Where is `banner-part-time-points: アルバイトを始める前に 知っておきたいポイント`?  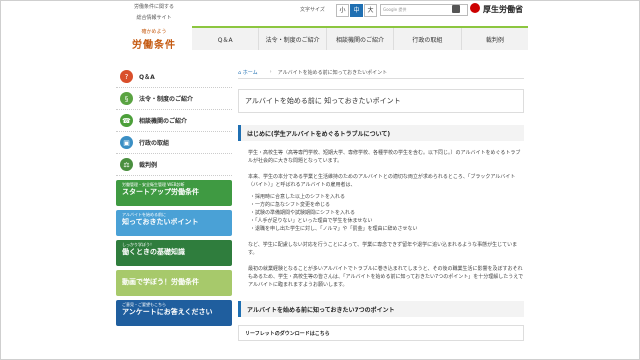
banner-part-time-points: アルバイトを始める前に 知っておきたいポイント is located at coordinates (174, 223).